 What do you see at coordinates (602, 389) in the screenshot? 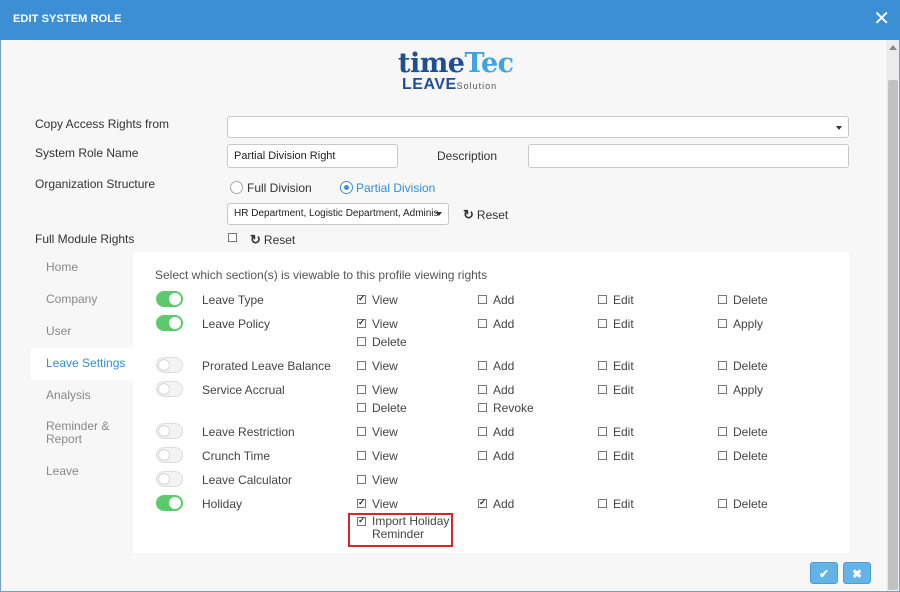
I see `checkbox-service-accrual-edit` at bounding box center [602, 389].